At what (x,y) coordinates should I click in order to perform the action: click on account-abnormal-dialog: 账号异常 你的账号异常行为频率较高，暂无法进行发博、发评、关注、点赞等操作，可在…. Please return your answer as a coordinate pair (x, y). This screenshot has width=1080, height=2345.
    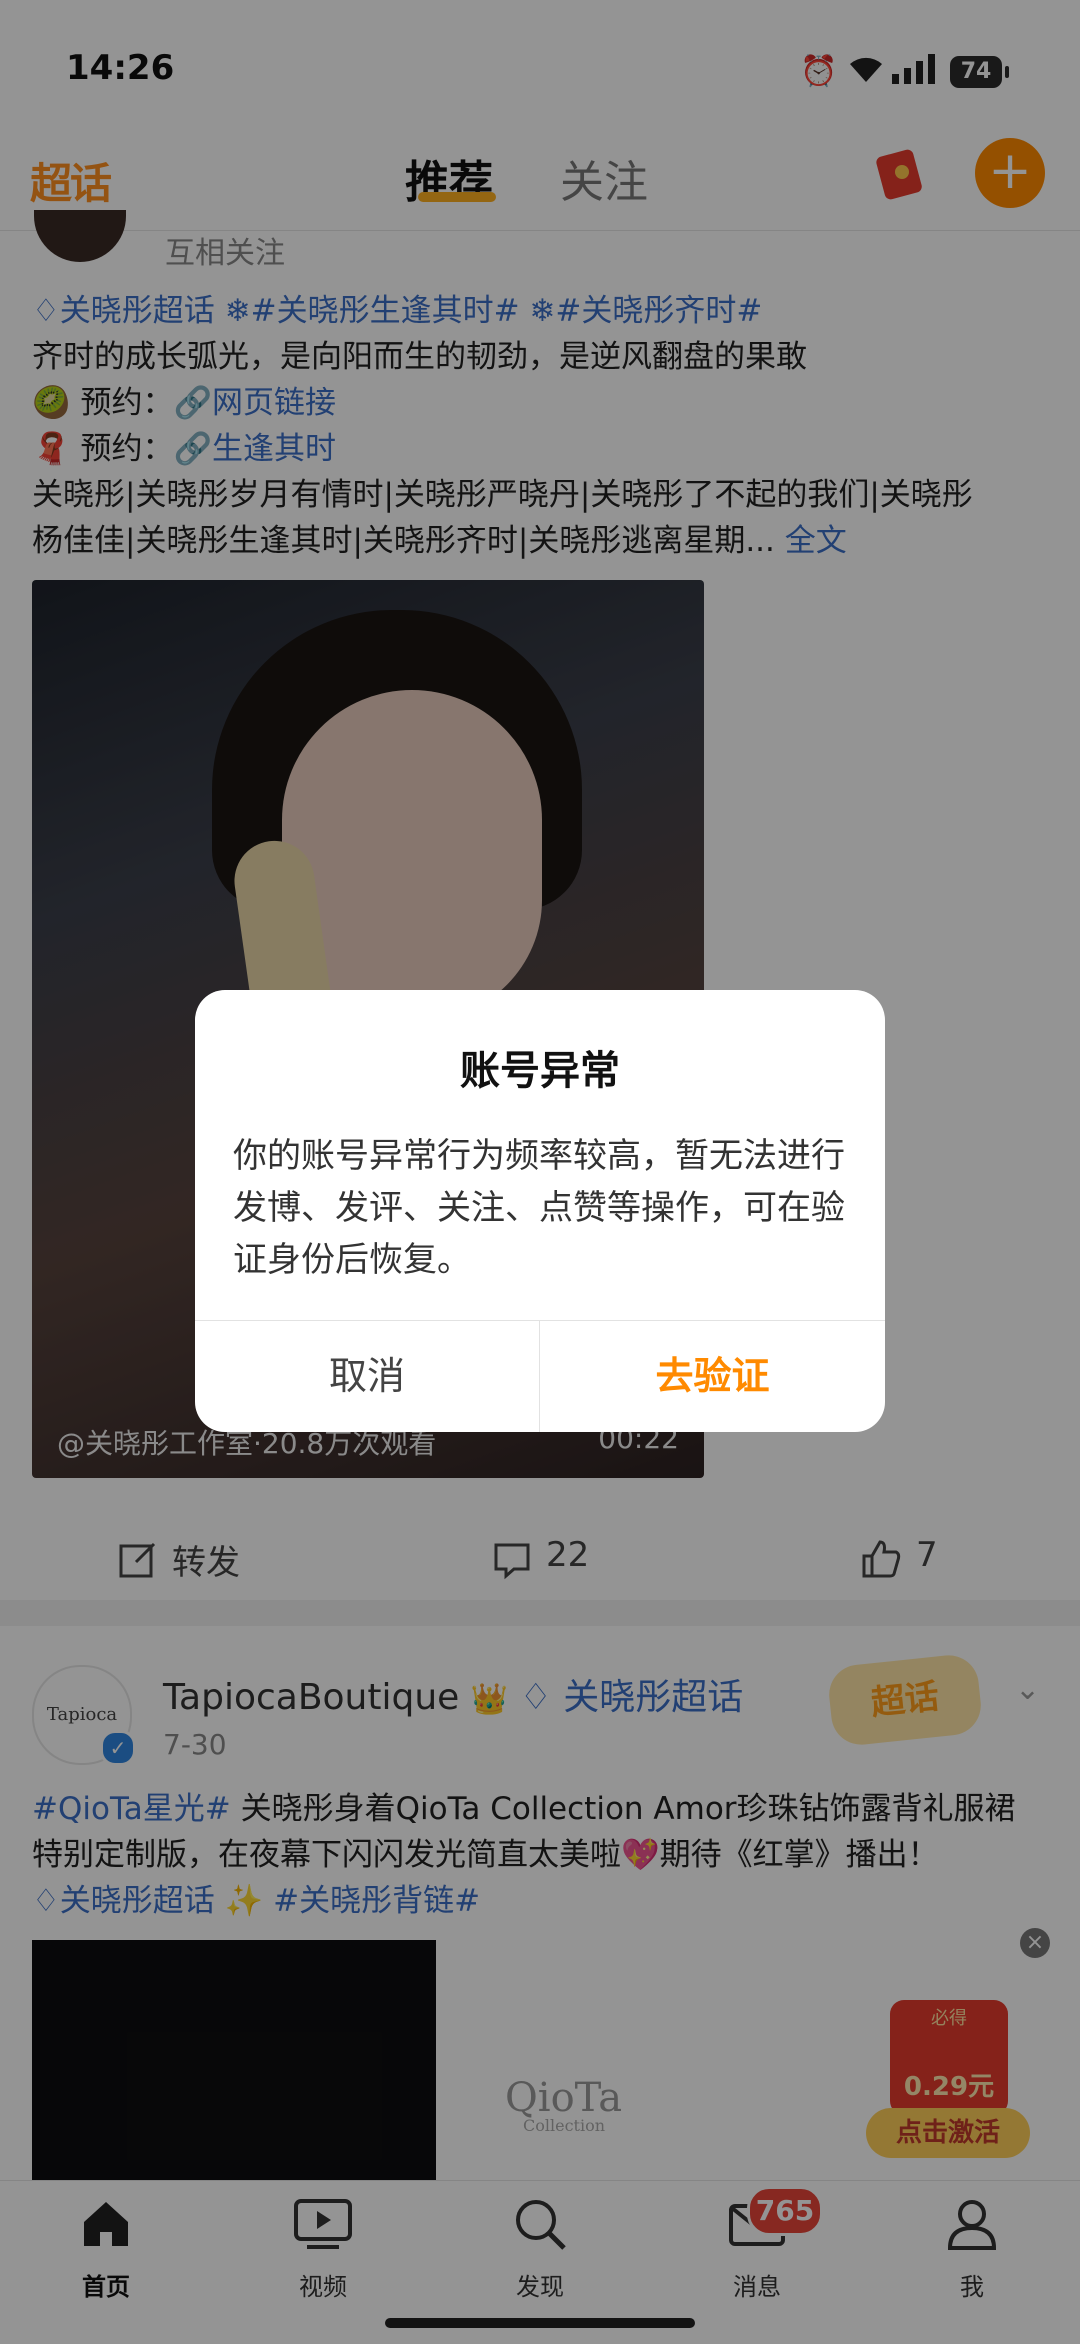
    Looking at the image, I should click on (540, 1211).